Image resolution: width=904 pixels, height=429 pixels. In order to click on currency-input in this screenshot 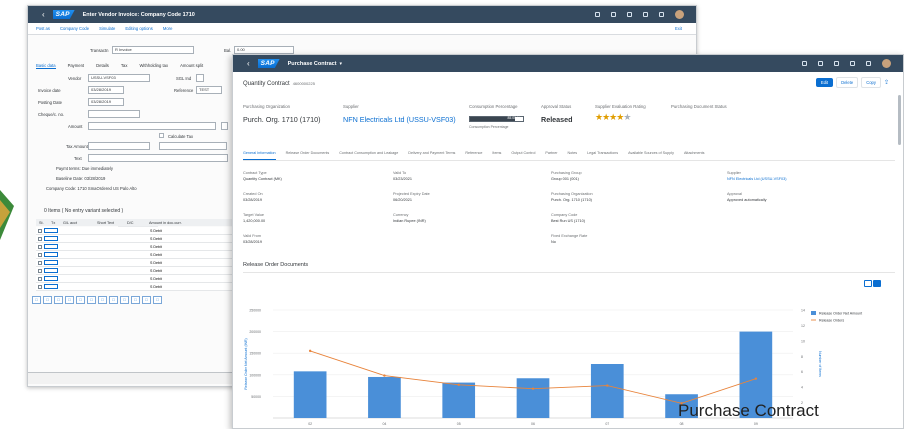, I will do `click(224, 126)`.